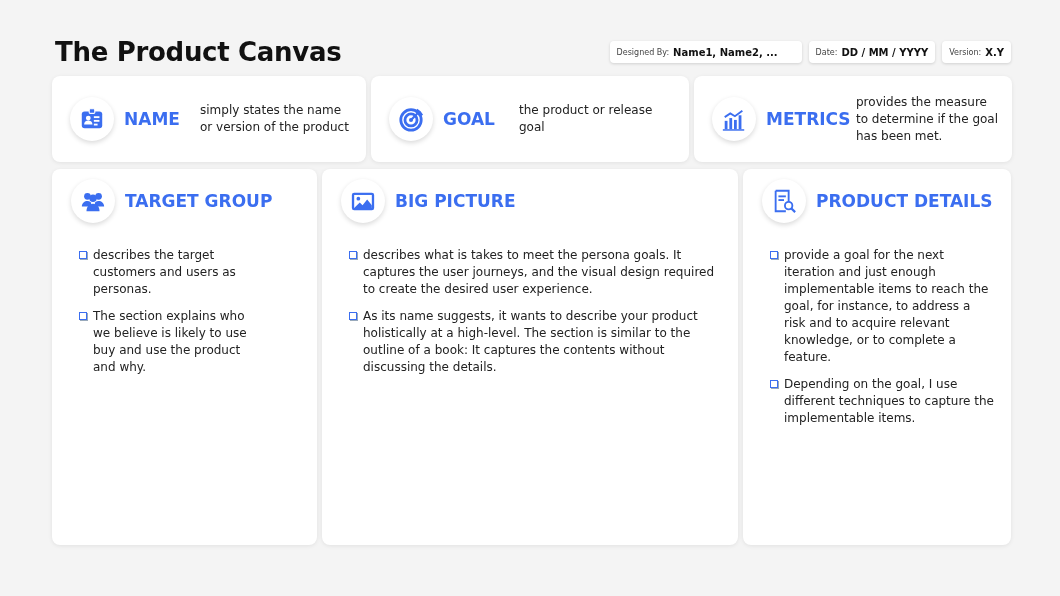  What do you see at coordinates (994, 52) in the screenshot?
I see `field-value: X.Y` at bounding box center [994, 52].